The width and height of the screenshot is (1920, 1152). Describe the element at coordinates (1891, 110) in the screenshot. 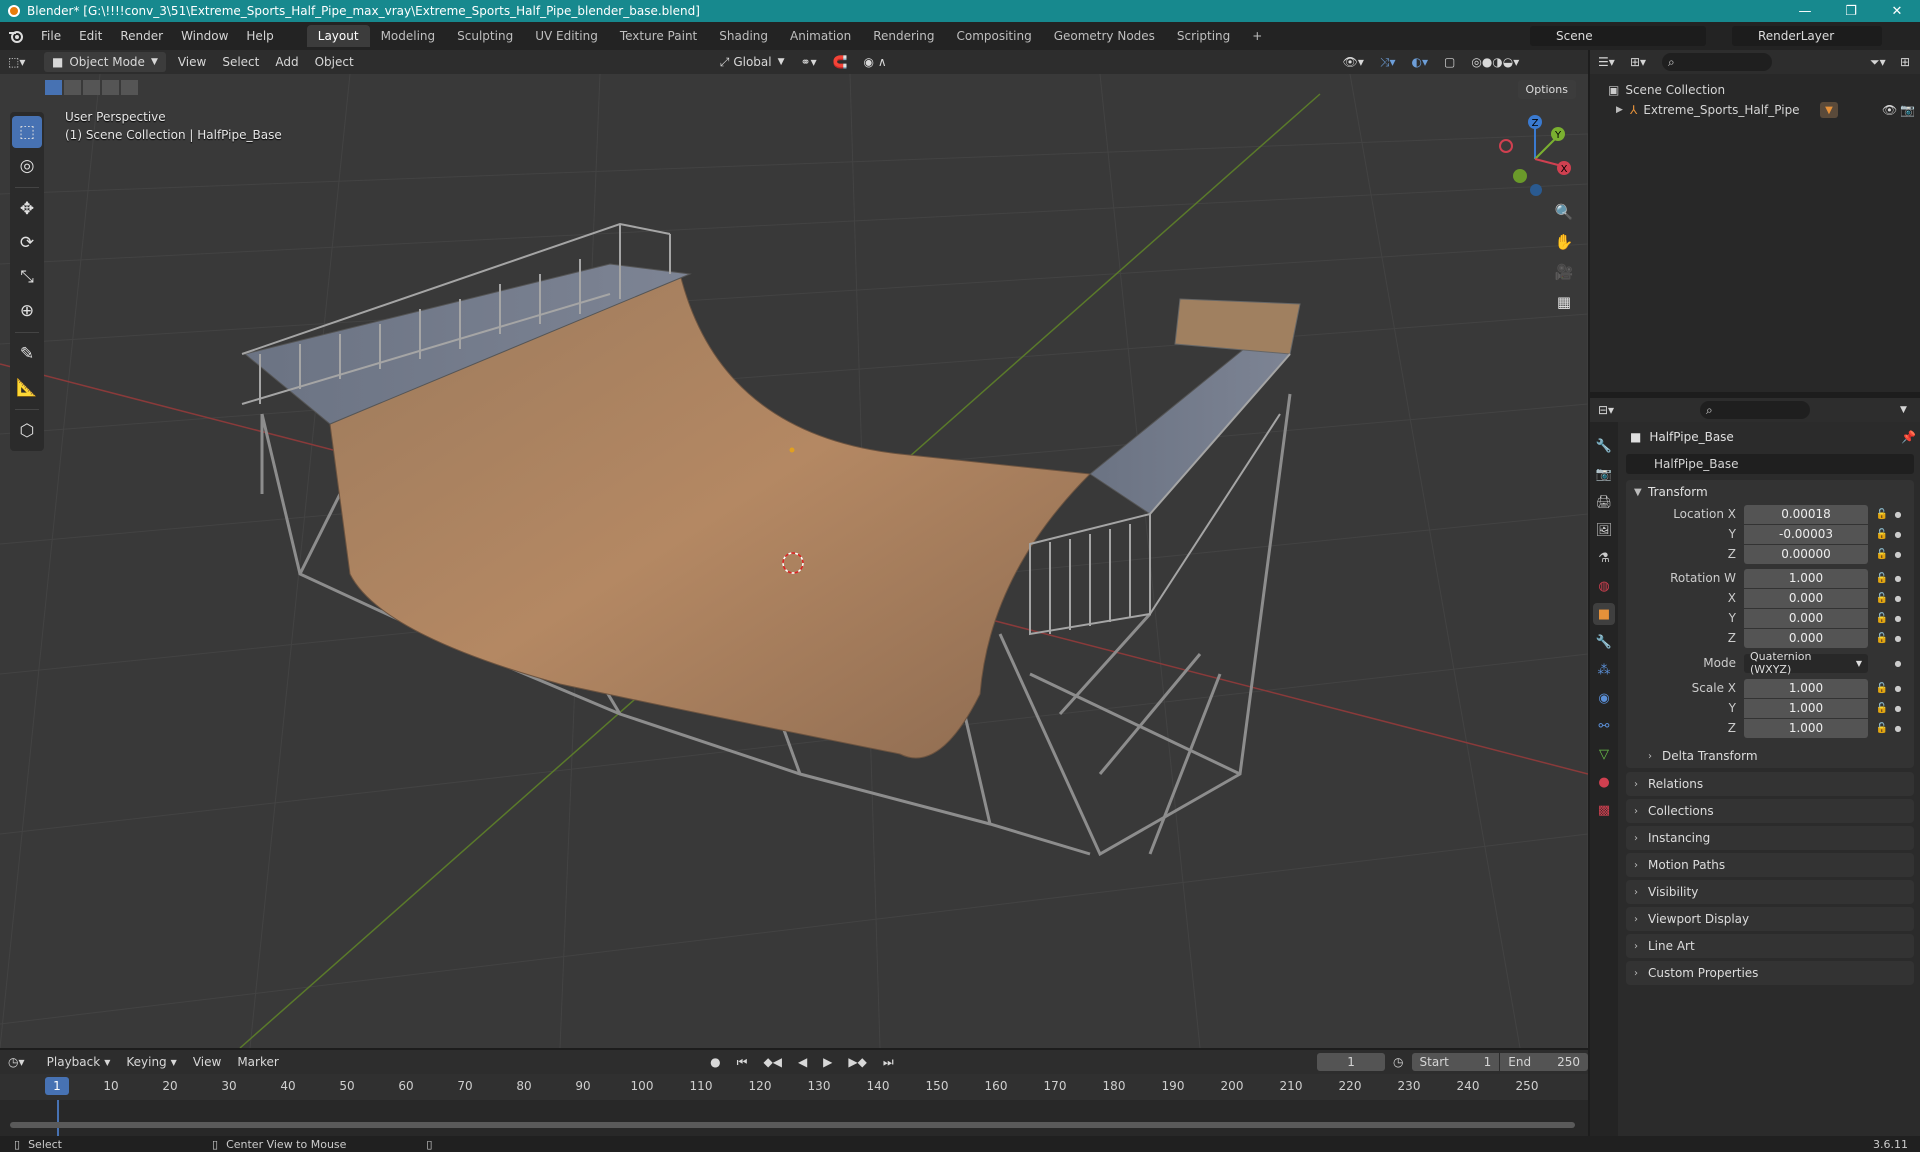

I see `eye-icon: 👁` at that location.